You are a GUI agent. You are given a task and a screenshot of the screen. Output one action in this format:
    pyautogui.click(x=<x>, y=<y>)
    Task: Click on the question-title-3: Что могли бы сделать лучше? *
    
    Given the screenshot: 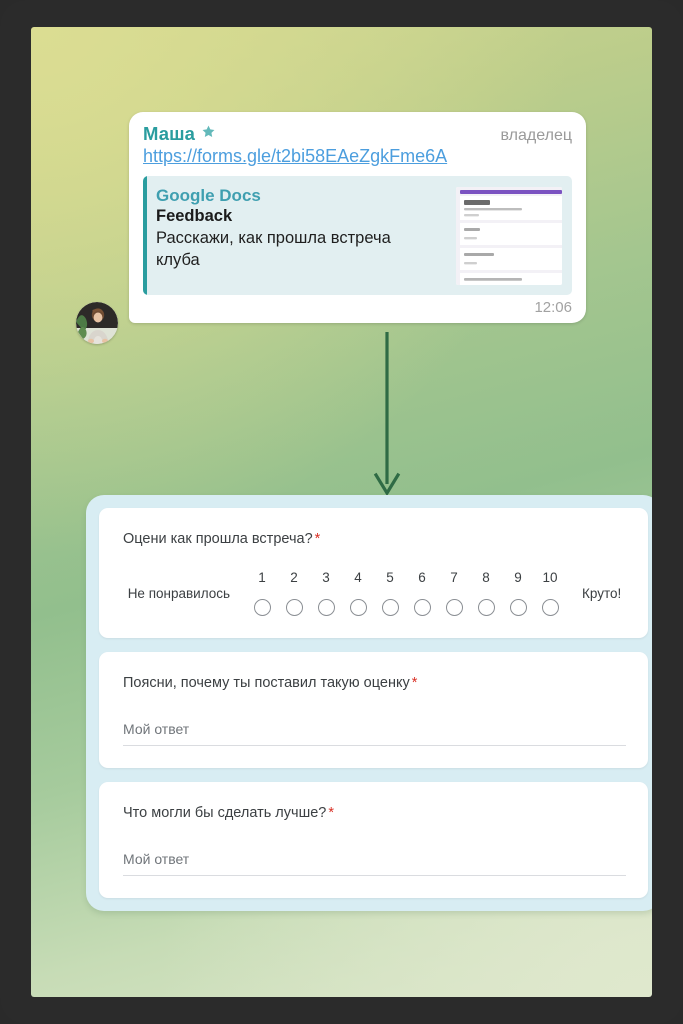 What is the action you would take?
    pyautogui.click(x=374, y=813)
    